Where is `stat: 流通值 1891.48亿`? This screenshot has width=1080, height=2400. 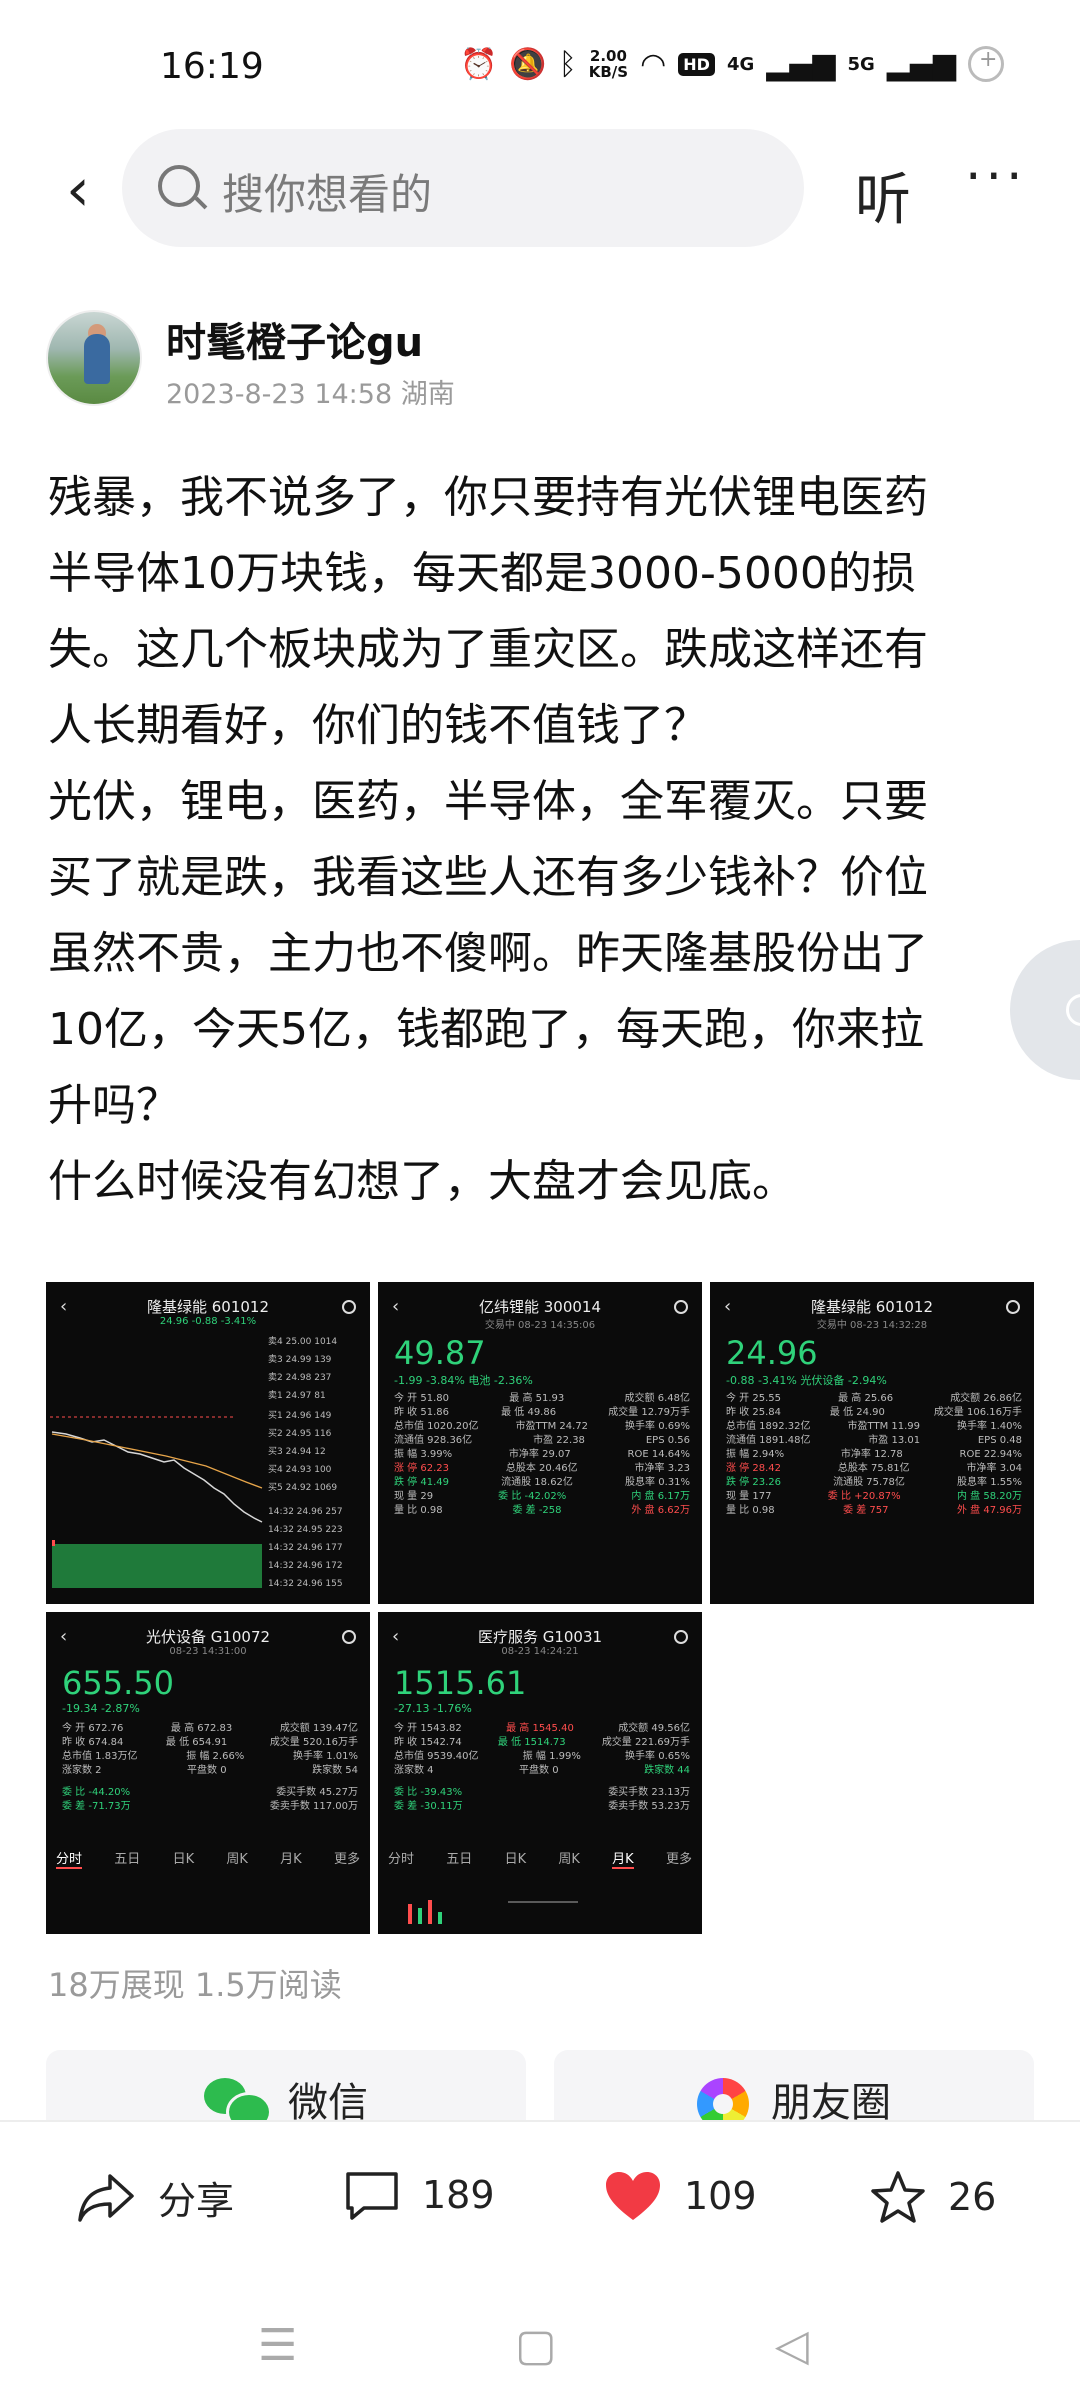 stat: 流通值 1891.48亿 is located at coordinates (768, 1440).